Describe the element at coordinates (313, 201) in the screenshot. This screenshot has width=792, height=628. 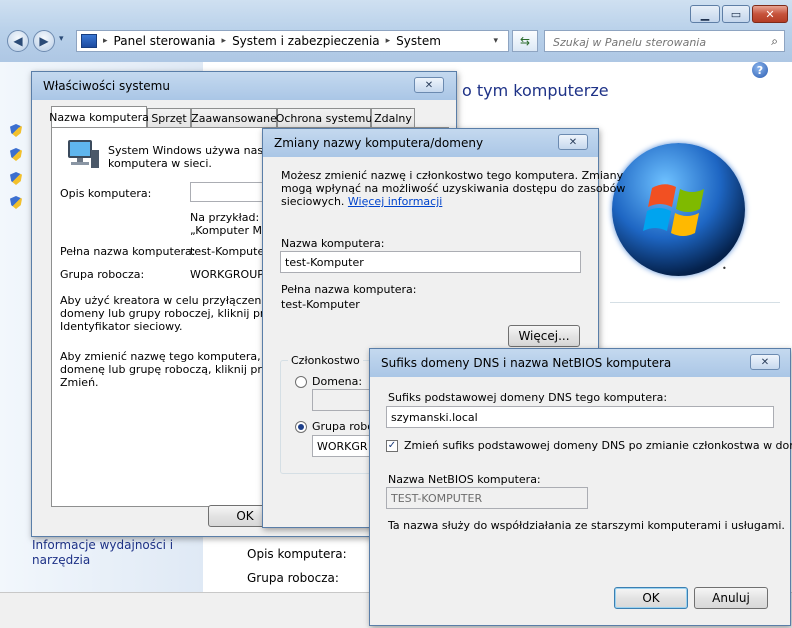
I see `intro-text: sieciowych.` at that location.